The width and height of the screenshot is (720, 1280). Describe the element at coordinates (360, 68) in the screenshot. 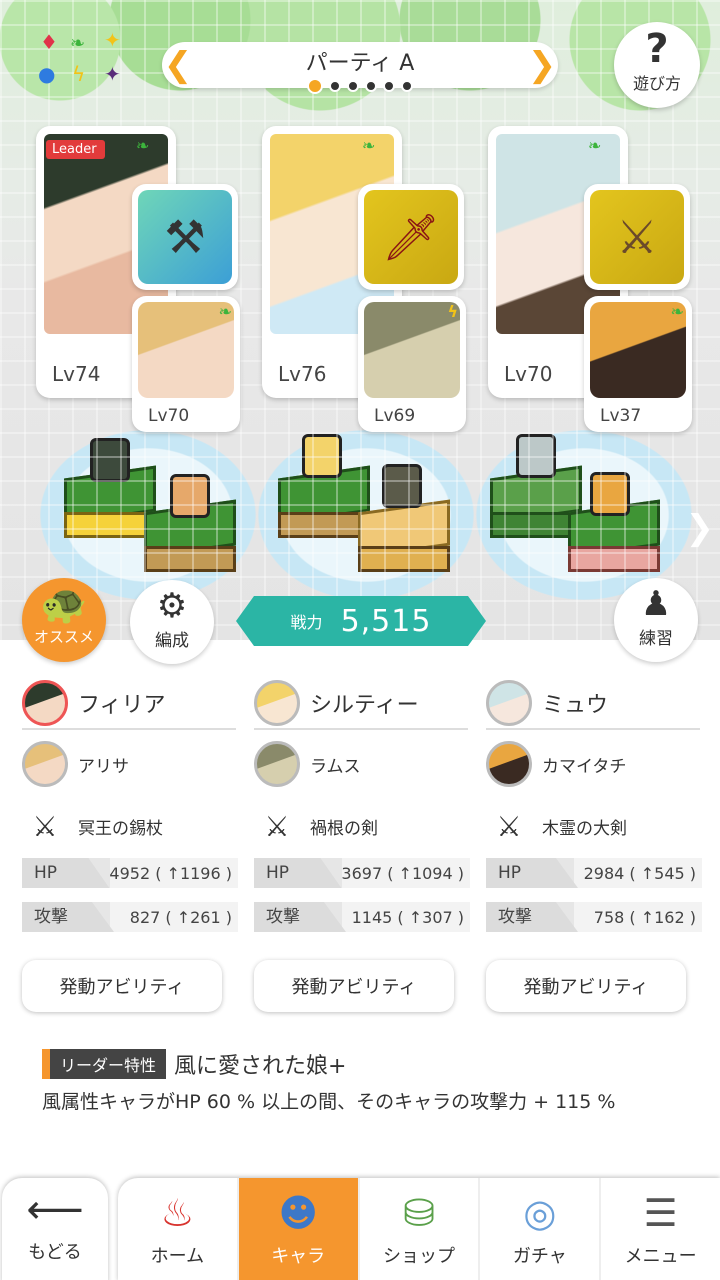

I see `party-selector: ❮ パーティ A ❯` at that location.